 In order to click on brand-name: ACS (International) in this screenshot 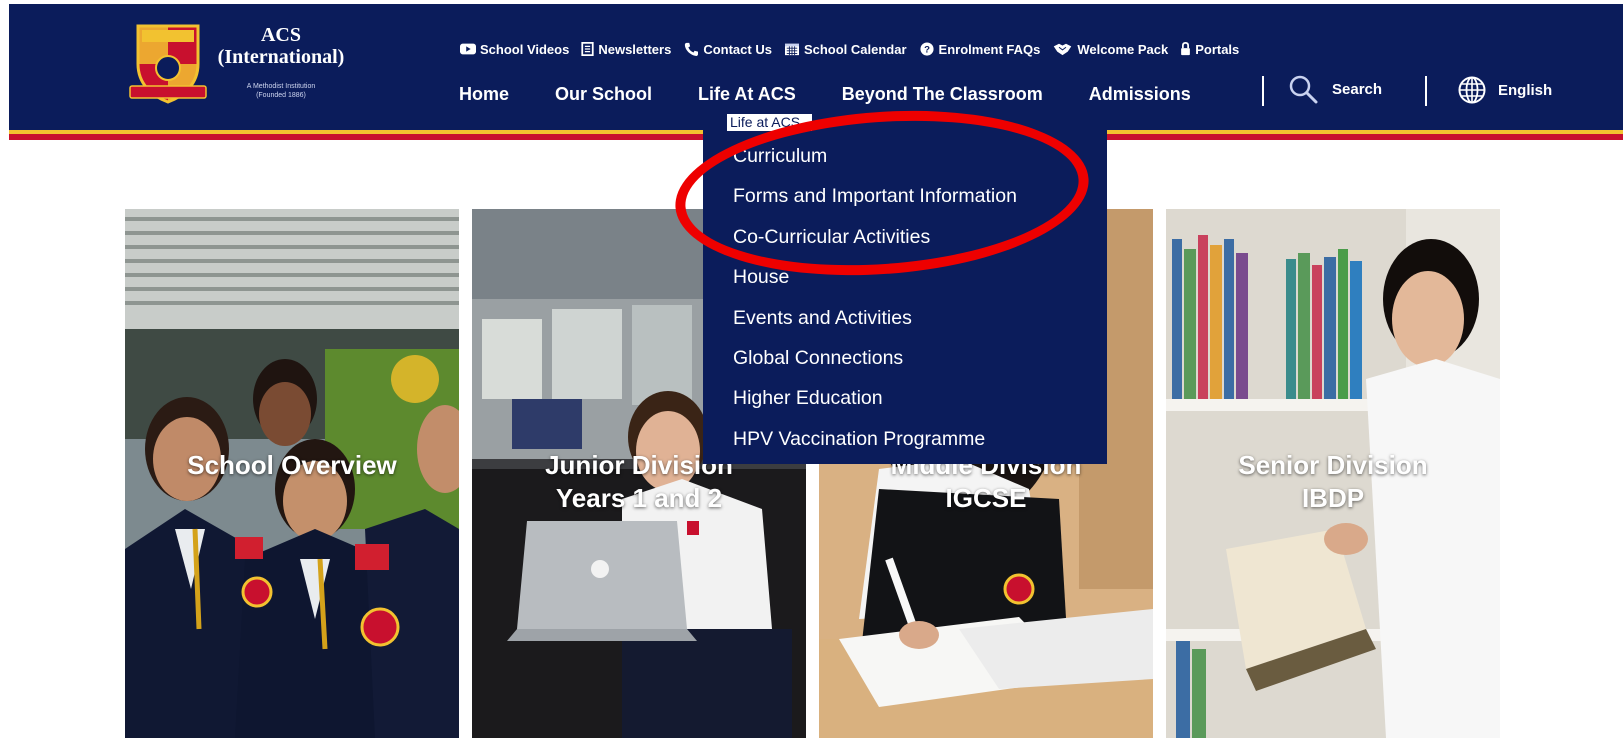, I will do `click(281, 46)`.